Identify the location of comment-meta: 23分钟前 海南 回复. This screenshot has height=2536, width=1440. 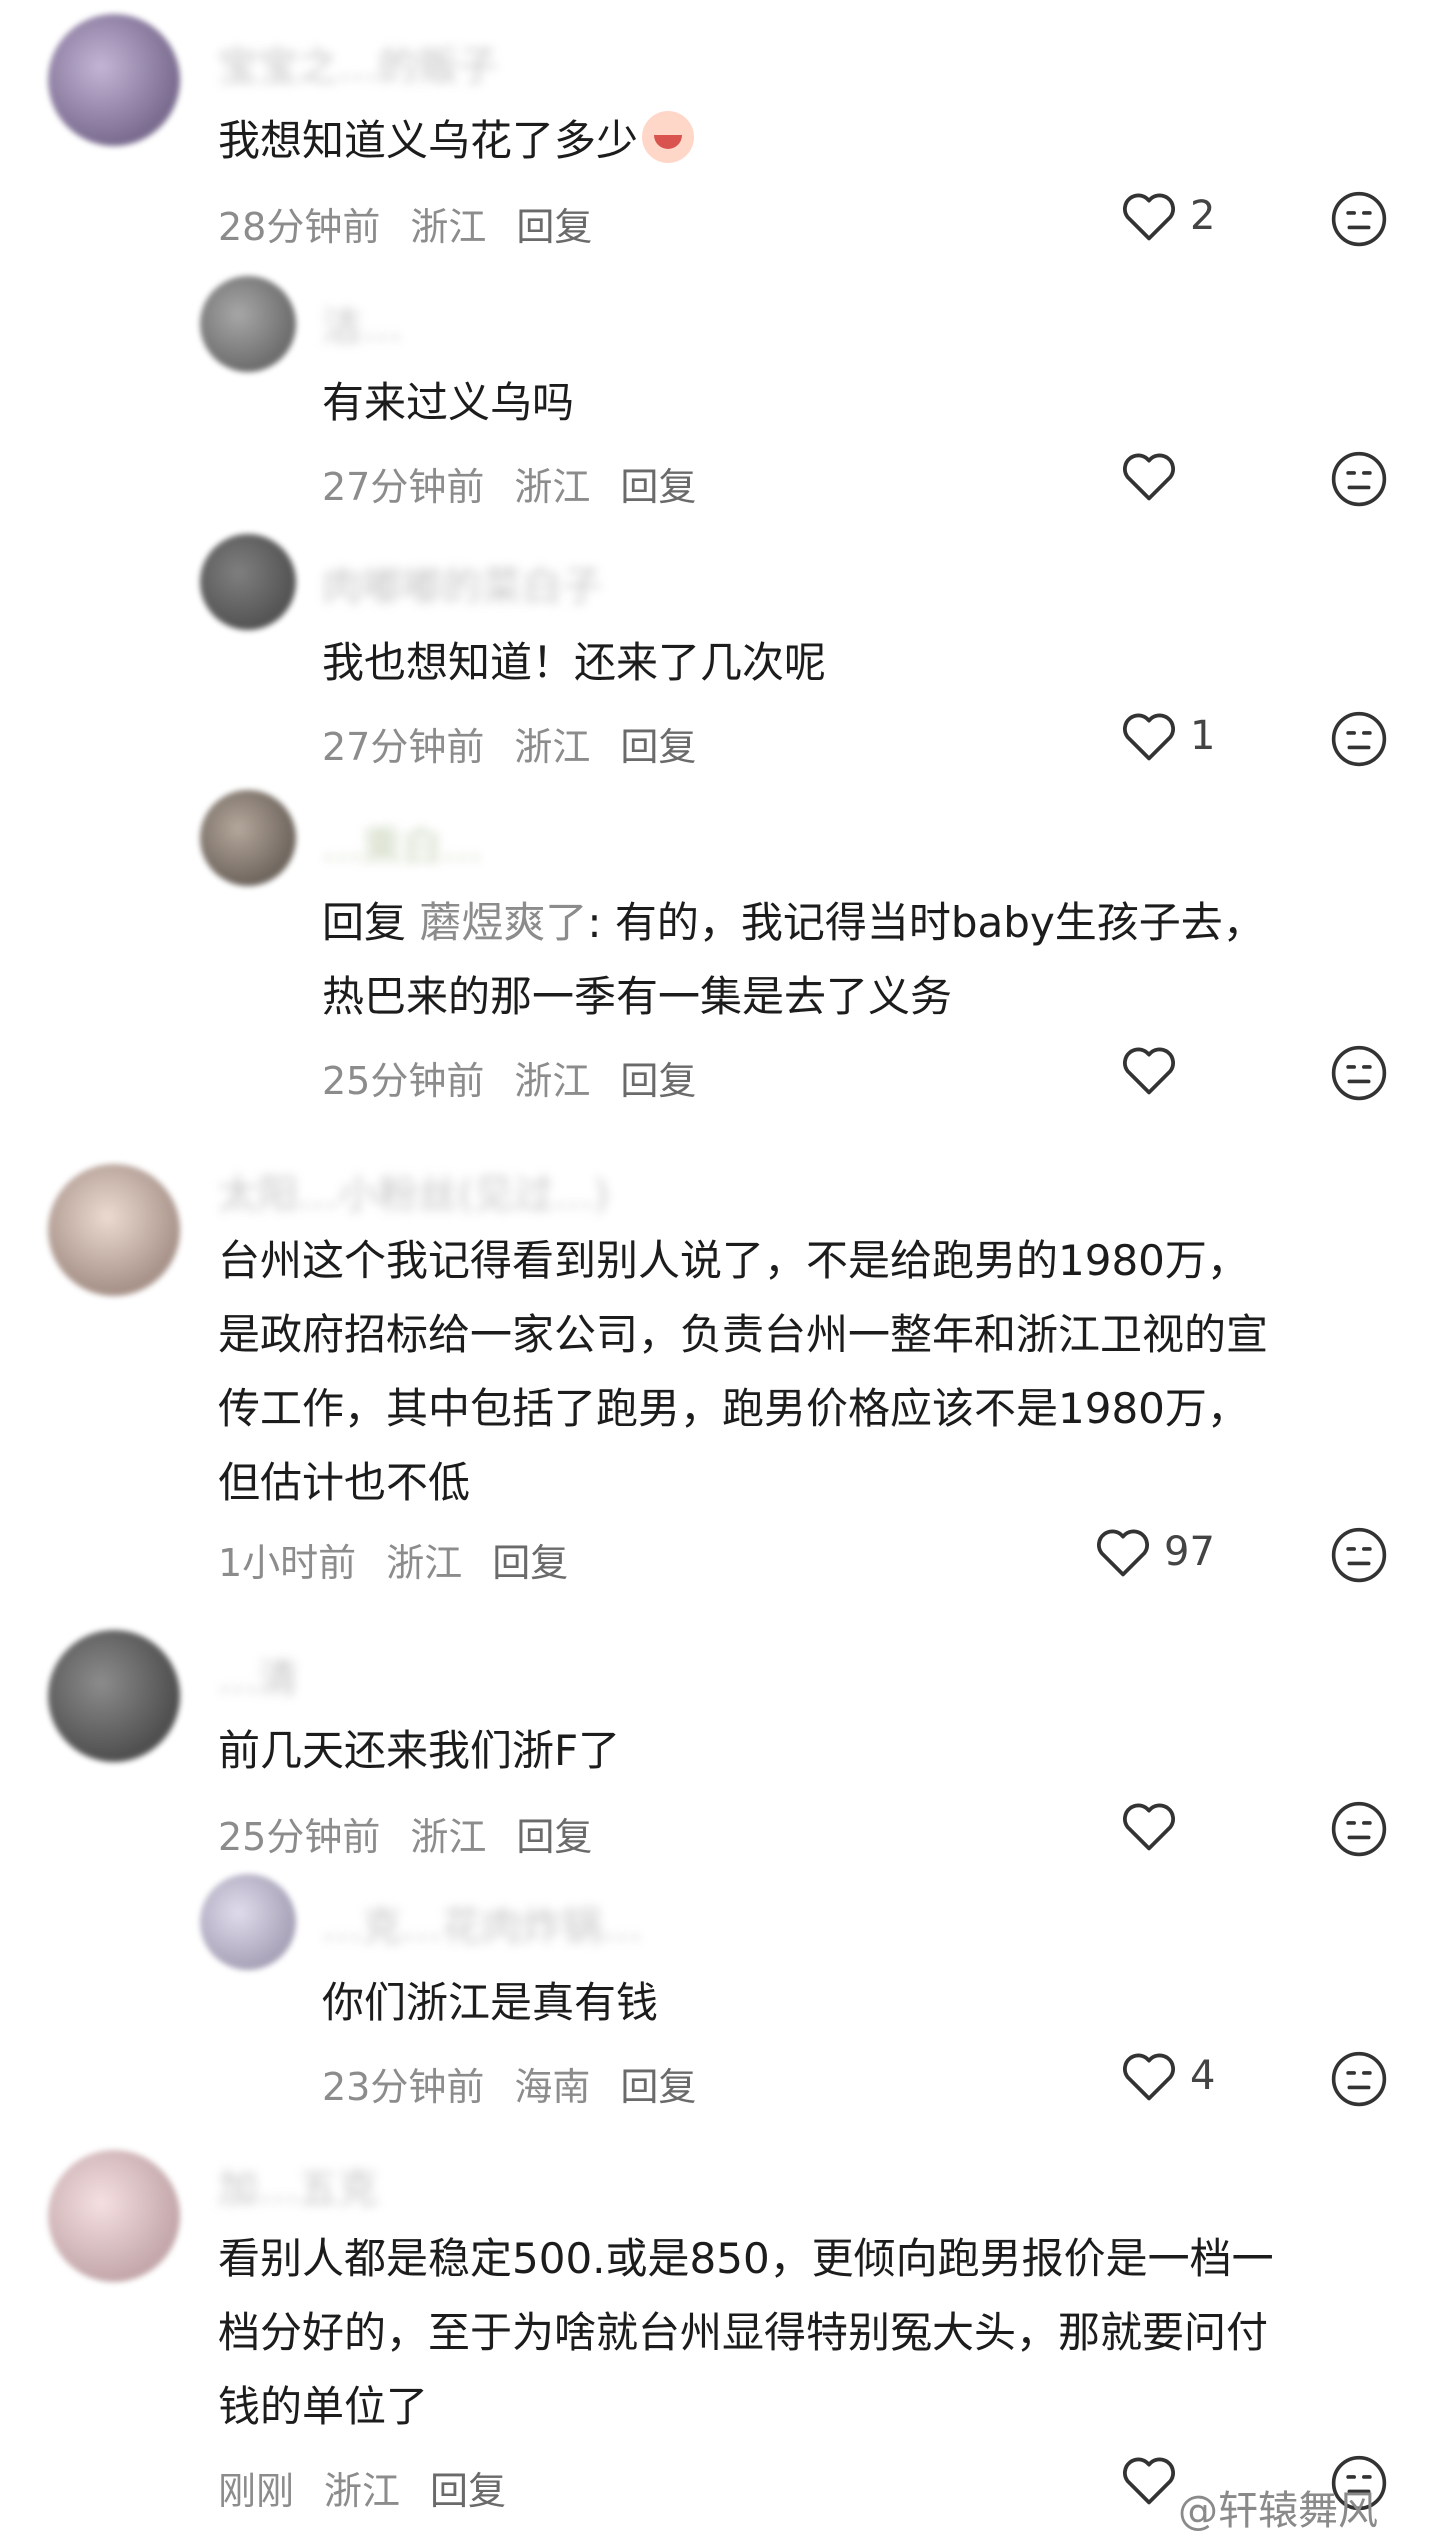
(509, 2083).